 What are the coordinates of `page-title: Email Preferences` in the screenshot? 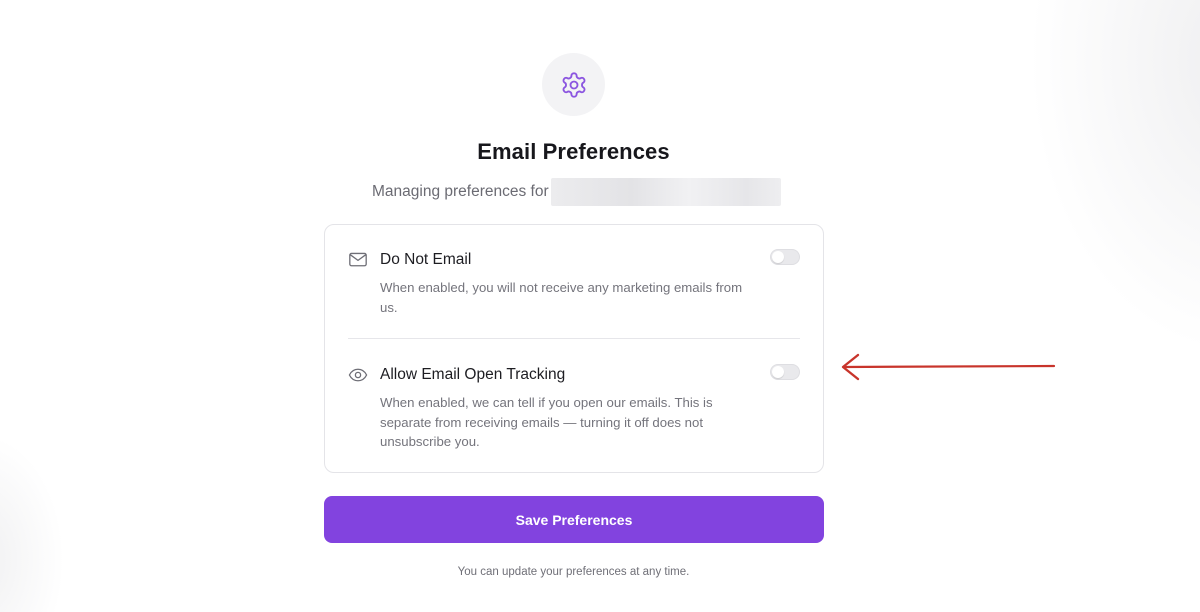 It's located at (573, 151).